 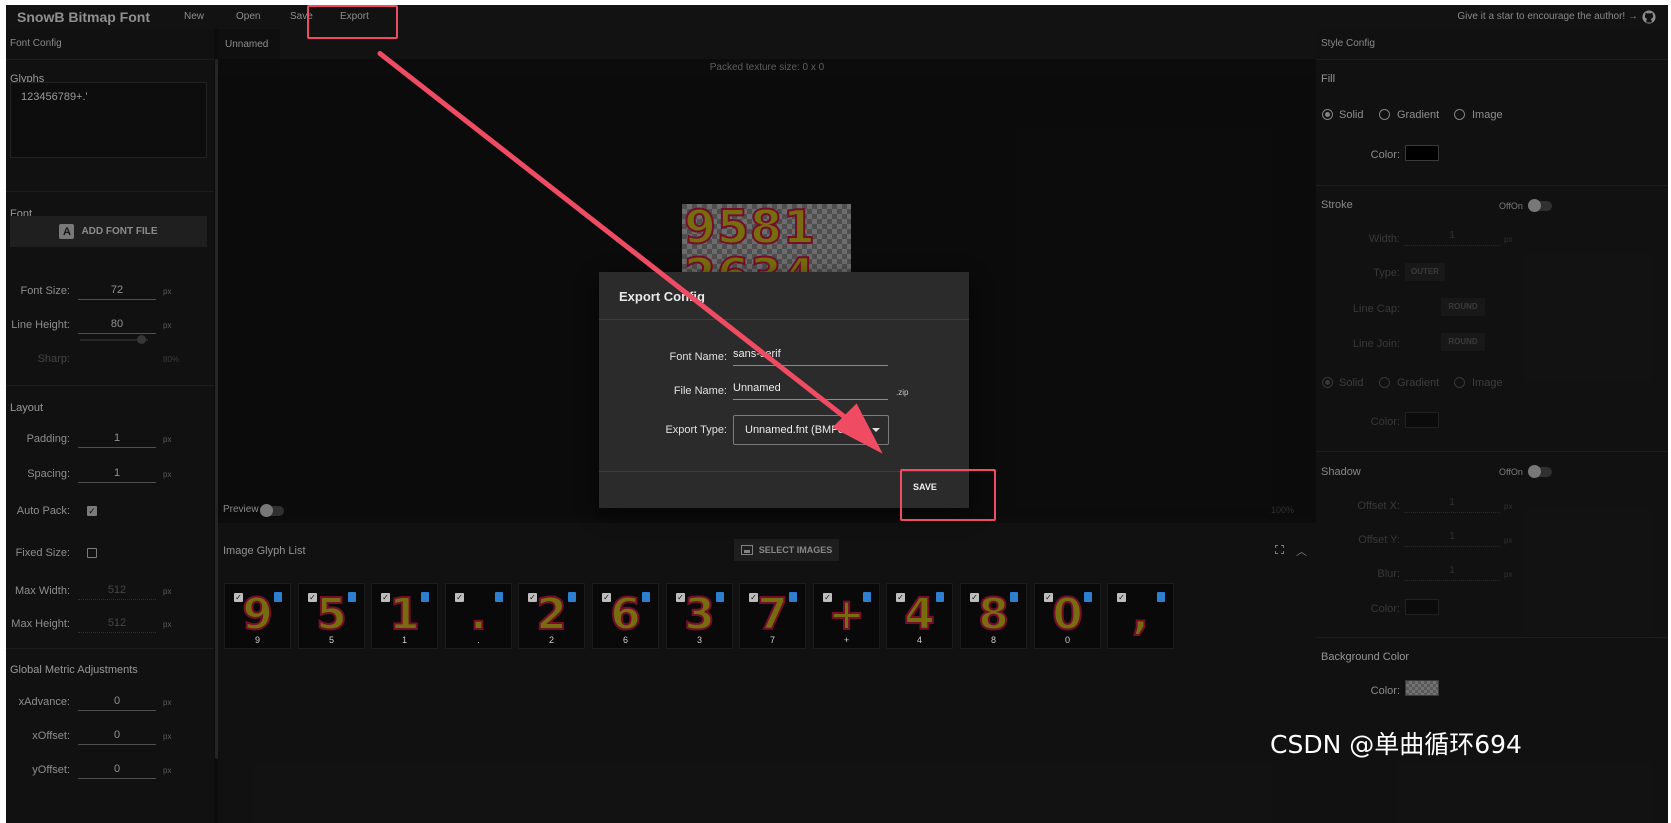 I want to click on glyph-label: 4, so click(x=919, y=640).